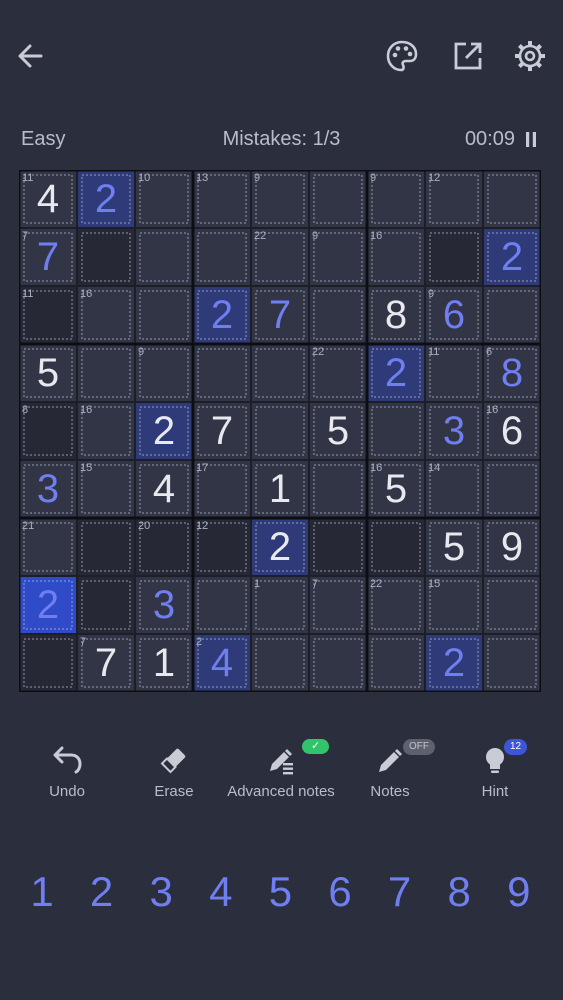  Describe the element at coordinates (495, 791) in the screenshot. I see `hint-label: Hint` at that location.